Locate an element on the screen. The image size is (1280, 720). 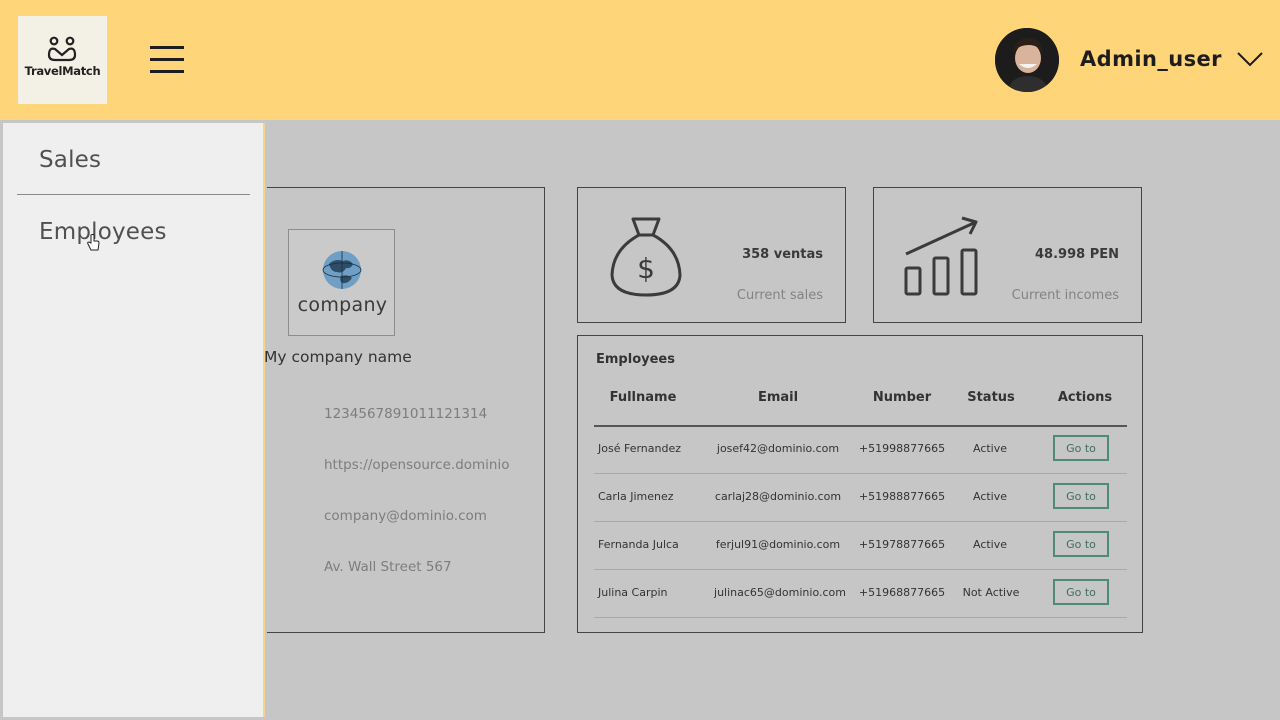
sidebar-item-sales: Sales is located at coordinates (70, 160).